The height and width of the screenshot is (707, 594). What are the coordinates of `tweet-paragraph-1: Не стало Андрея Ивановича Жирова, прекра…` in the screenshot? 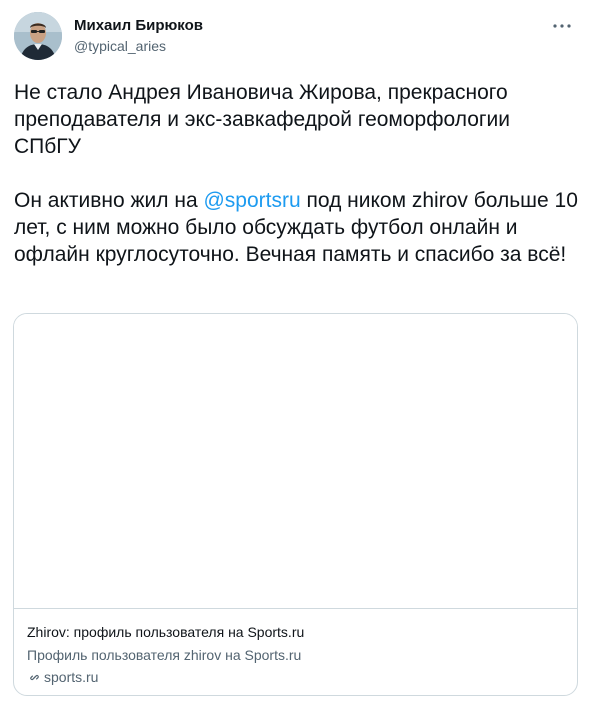 It's located at (262, 119).